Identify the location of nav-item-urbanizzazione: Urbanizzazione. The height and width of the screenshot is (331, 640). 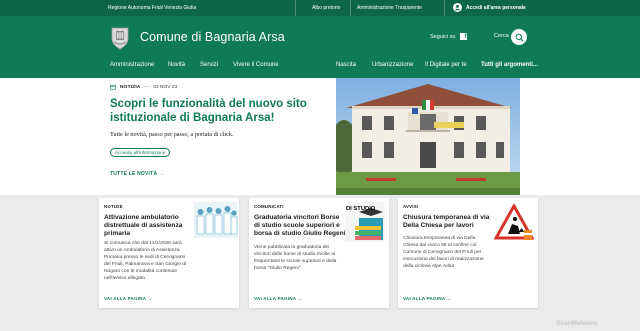
(392, 65).